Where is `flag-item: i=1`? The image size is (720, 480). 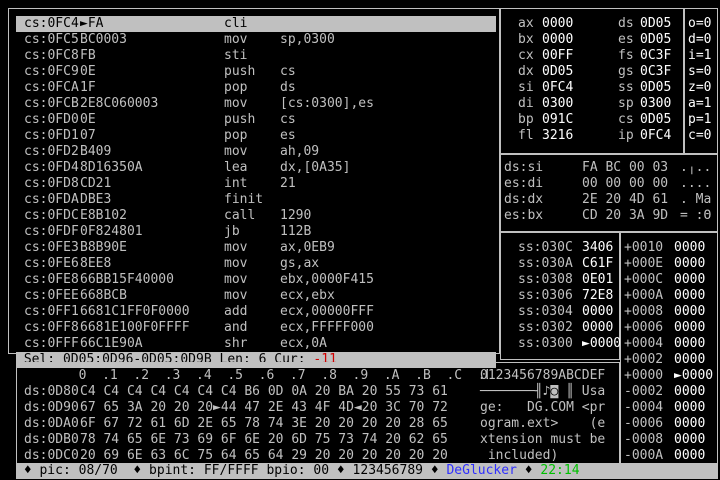 flag-item: i=1 is located at coordinates (699, 56).